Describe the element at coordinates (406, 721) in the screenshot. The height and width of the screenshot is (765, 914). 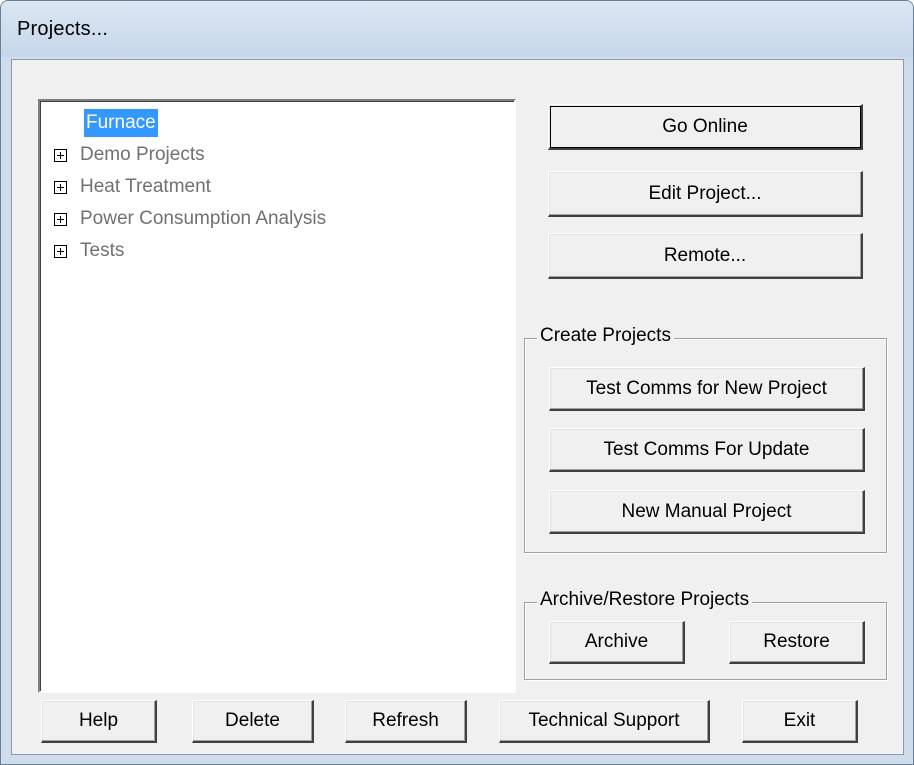
I see `refresh-button: Refresh` at that location.